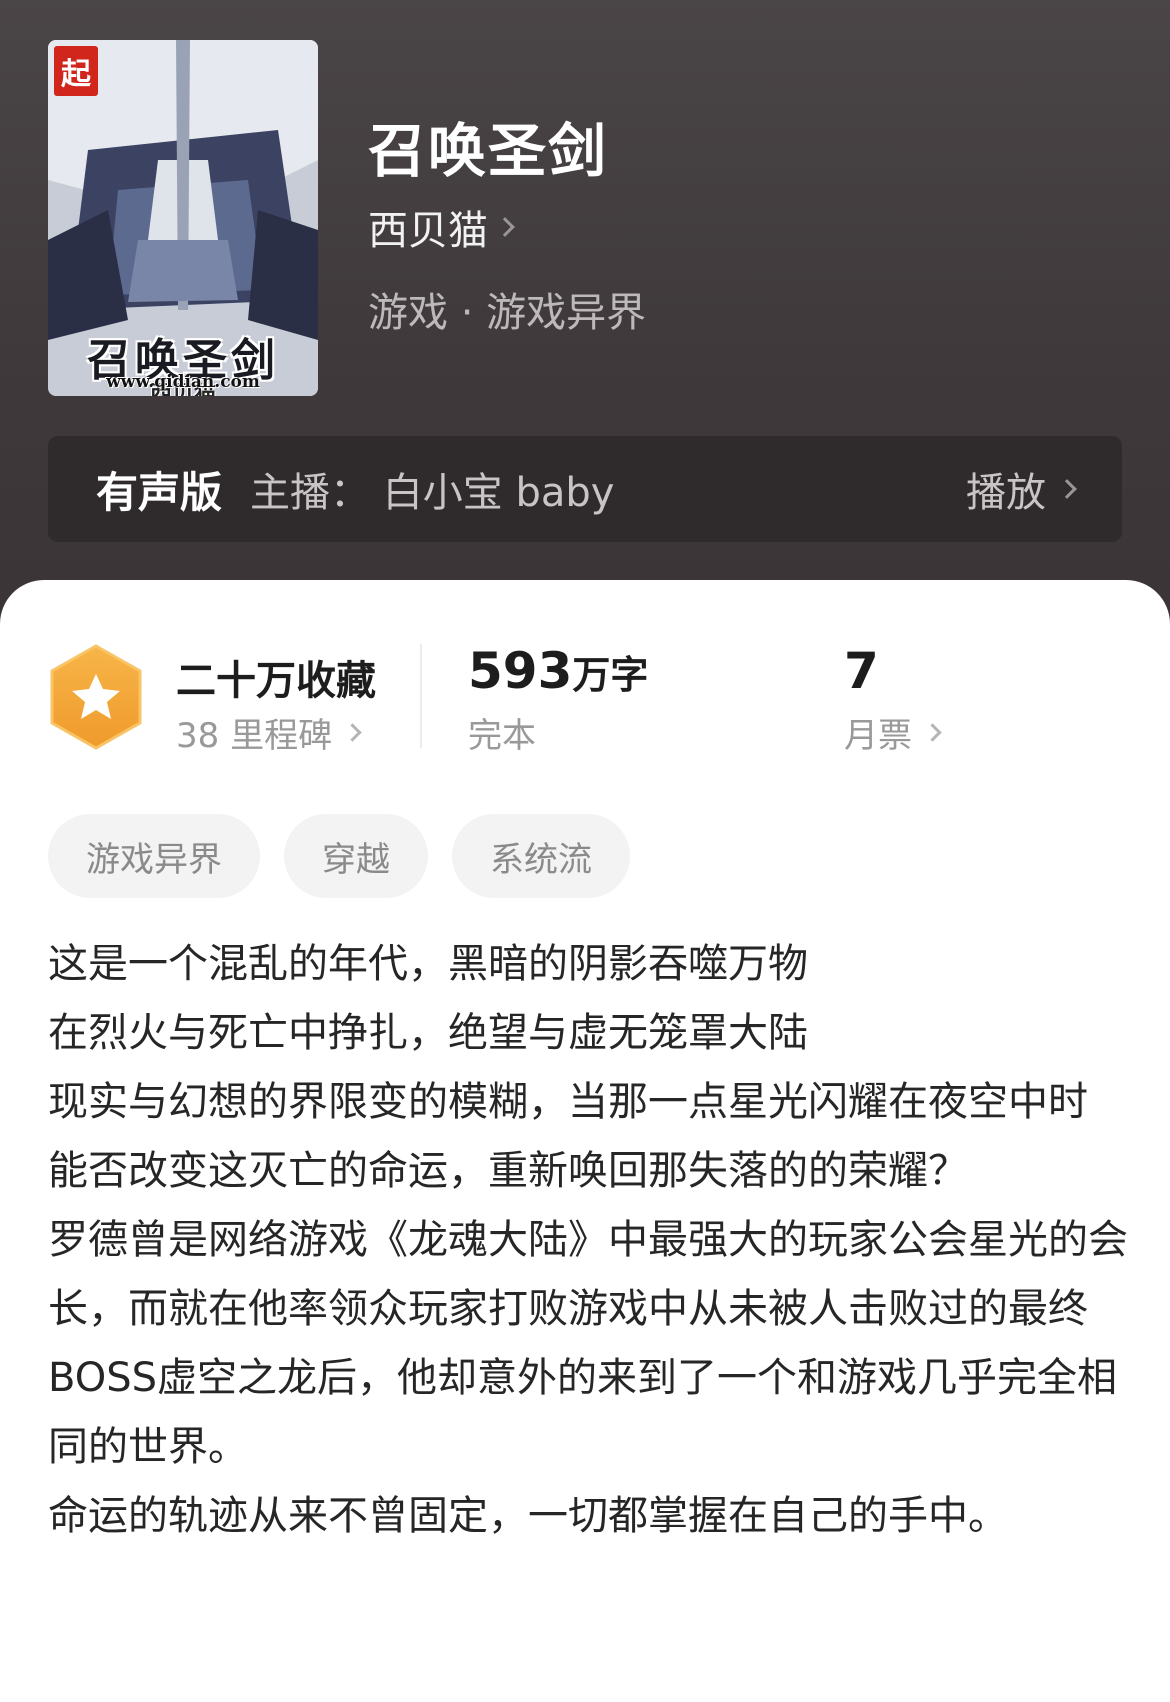 This screenshot has height=1702, width=1170. What do you see at coordinates (159, 492) in the screenshot?
I see `audio-label: 有声版` at bounding box center [159, 492].